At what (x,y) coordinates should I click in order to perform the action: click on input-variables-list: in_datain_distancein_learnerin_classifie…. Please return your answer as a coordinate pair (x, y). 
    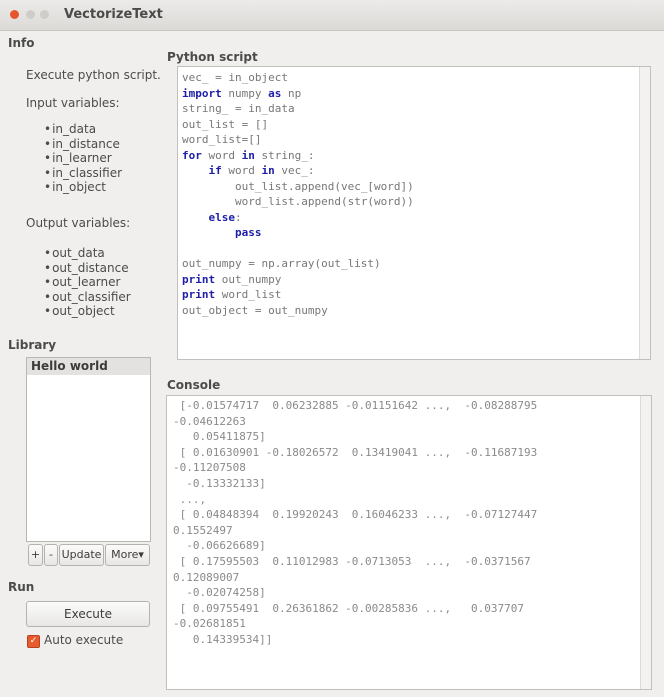
    Looking at the image, I should click on (83, 158).